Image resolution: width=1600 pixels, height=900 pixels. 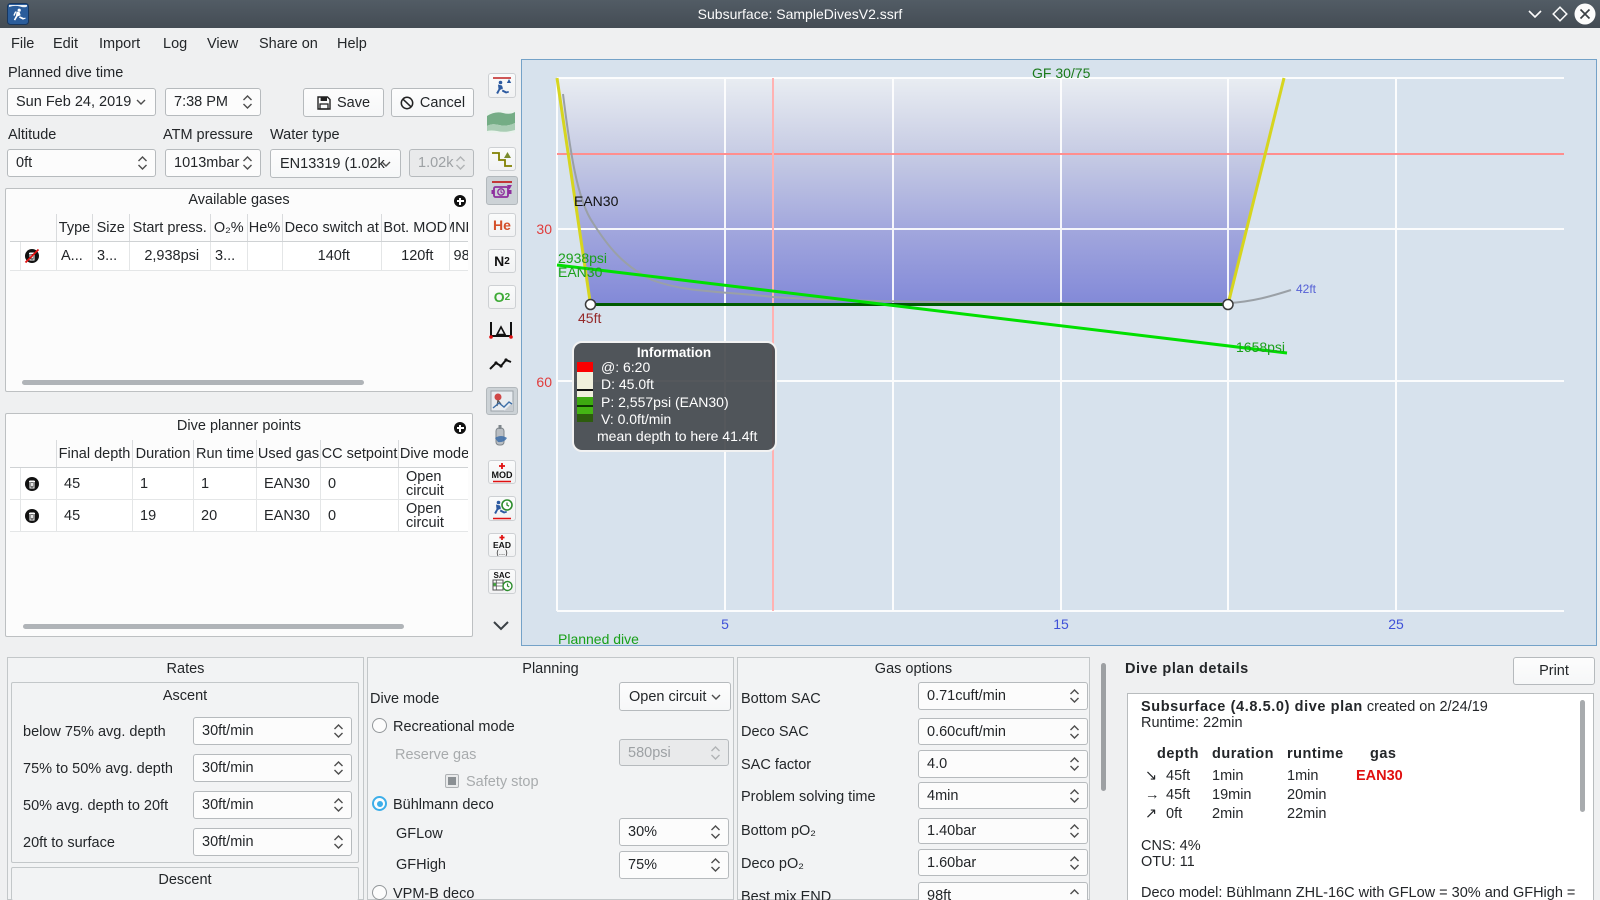 I want to click on svg-text: MOD, so click(x=502, y=475).